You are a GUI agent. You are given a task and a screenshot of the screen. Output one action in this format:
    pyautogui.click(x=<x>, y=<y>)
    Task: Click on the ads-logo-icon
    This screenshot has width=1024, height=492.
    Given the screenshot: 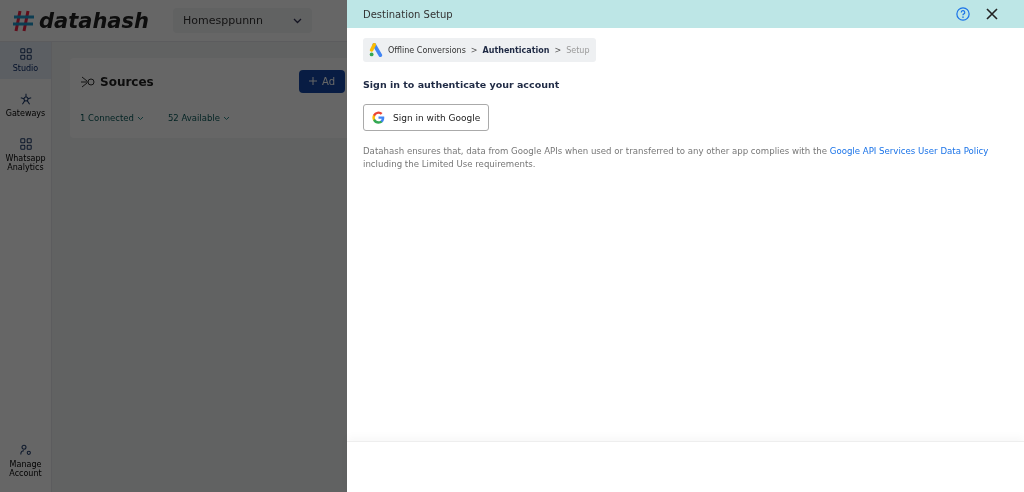 What is the action you would take?
    pyautogui.click(x=376, y=50)
    